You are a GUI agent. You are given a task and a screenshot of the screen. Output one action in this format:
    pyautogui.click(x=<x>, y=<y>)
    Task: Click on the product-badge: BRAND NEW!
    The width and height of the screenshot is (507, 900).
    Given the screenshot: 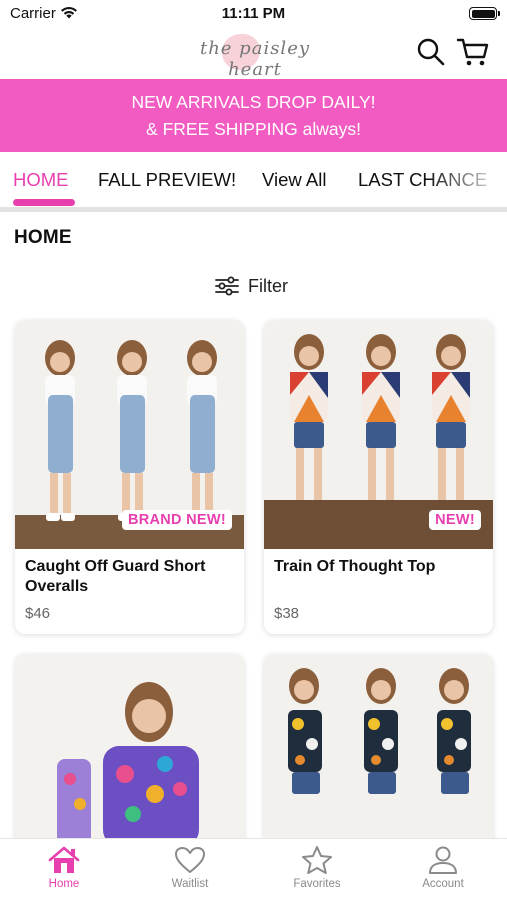 What is the action you would take?
    pyautogui.click(x=176, y=520)
    